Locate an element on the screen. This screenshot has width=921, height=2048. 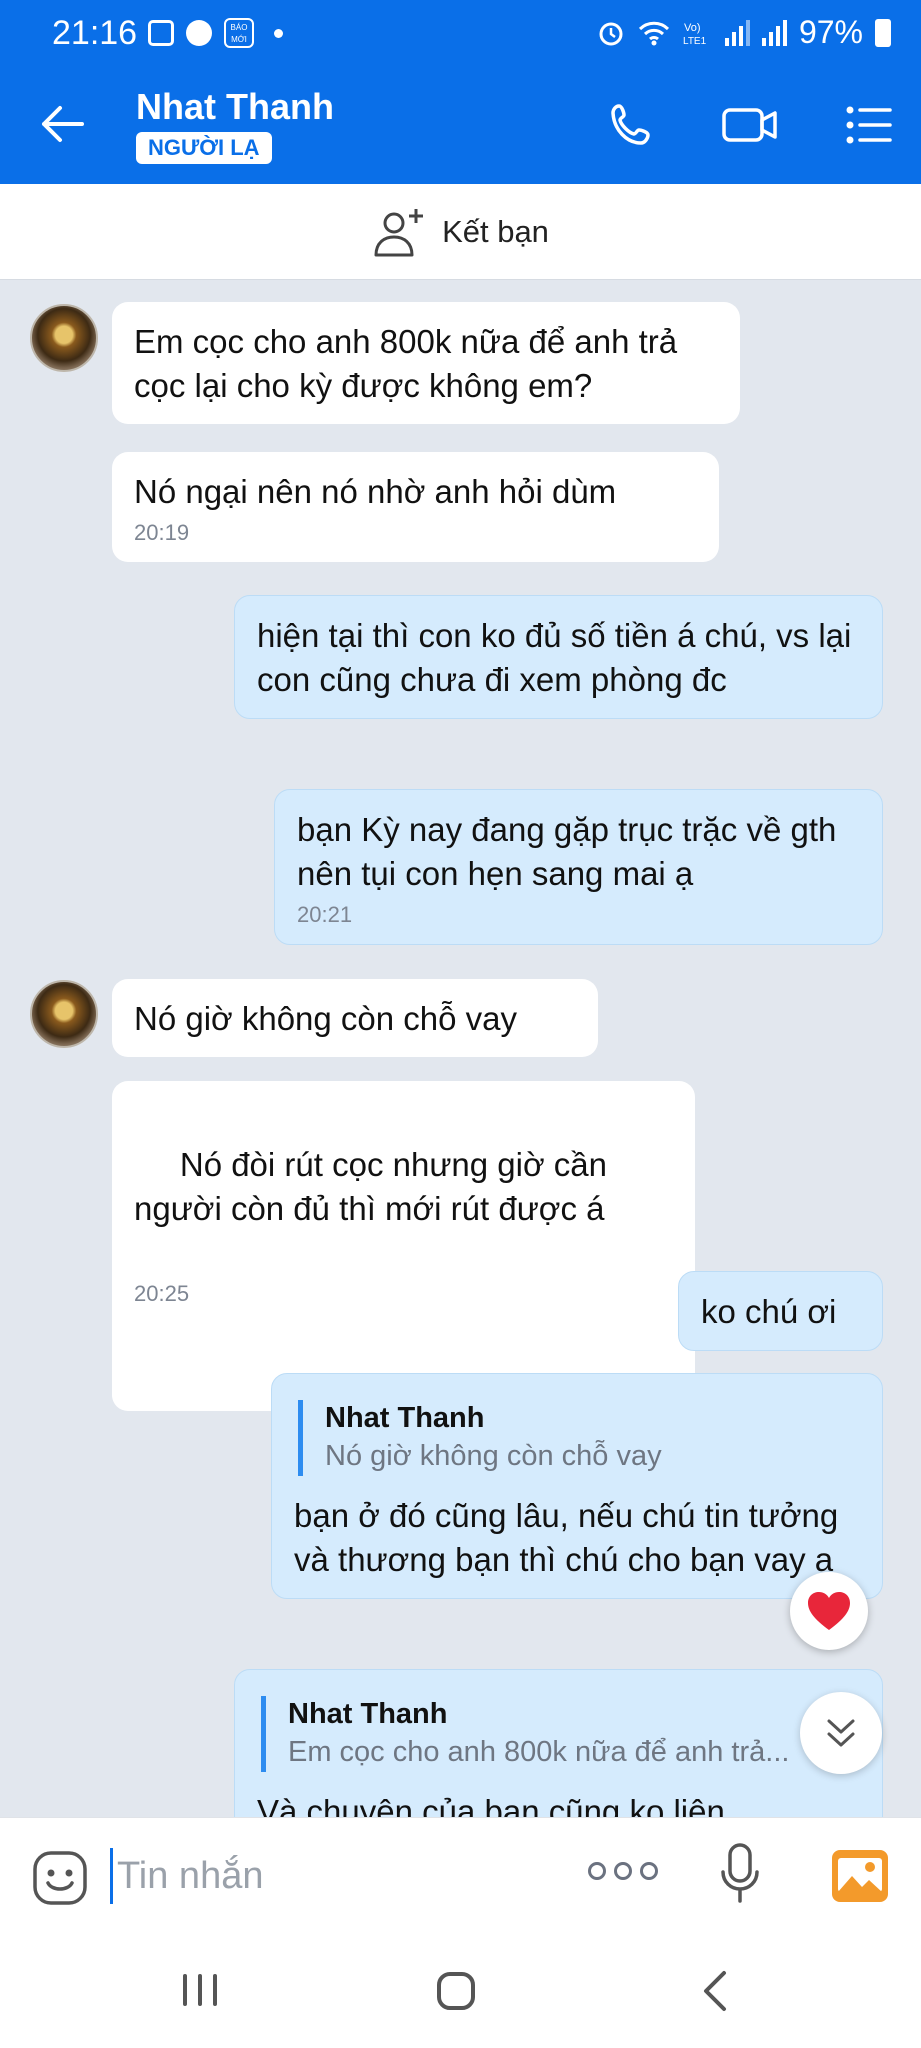
status-time: 21:16 is located at coordinates (95, 33).